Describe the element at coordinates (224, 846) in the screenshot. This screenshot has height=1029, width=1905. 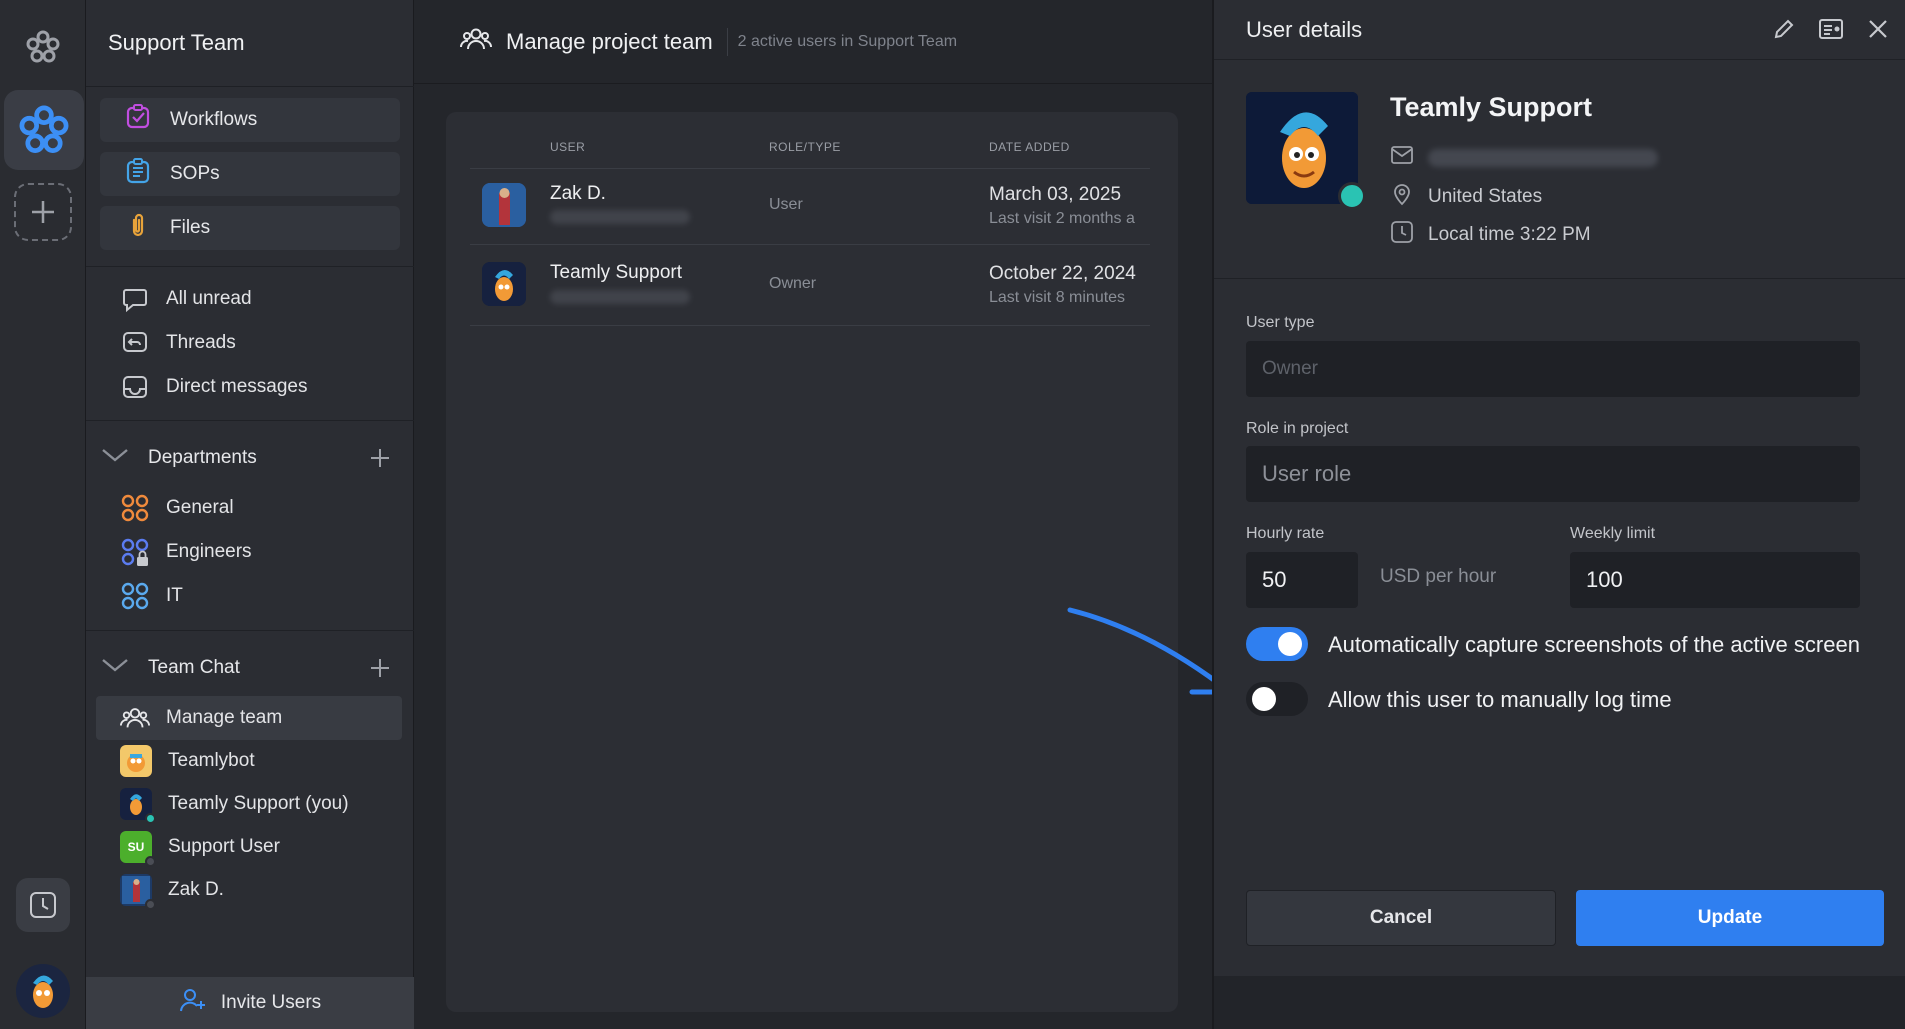
I see `sidebar-item-label: Support User` at that location.